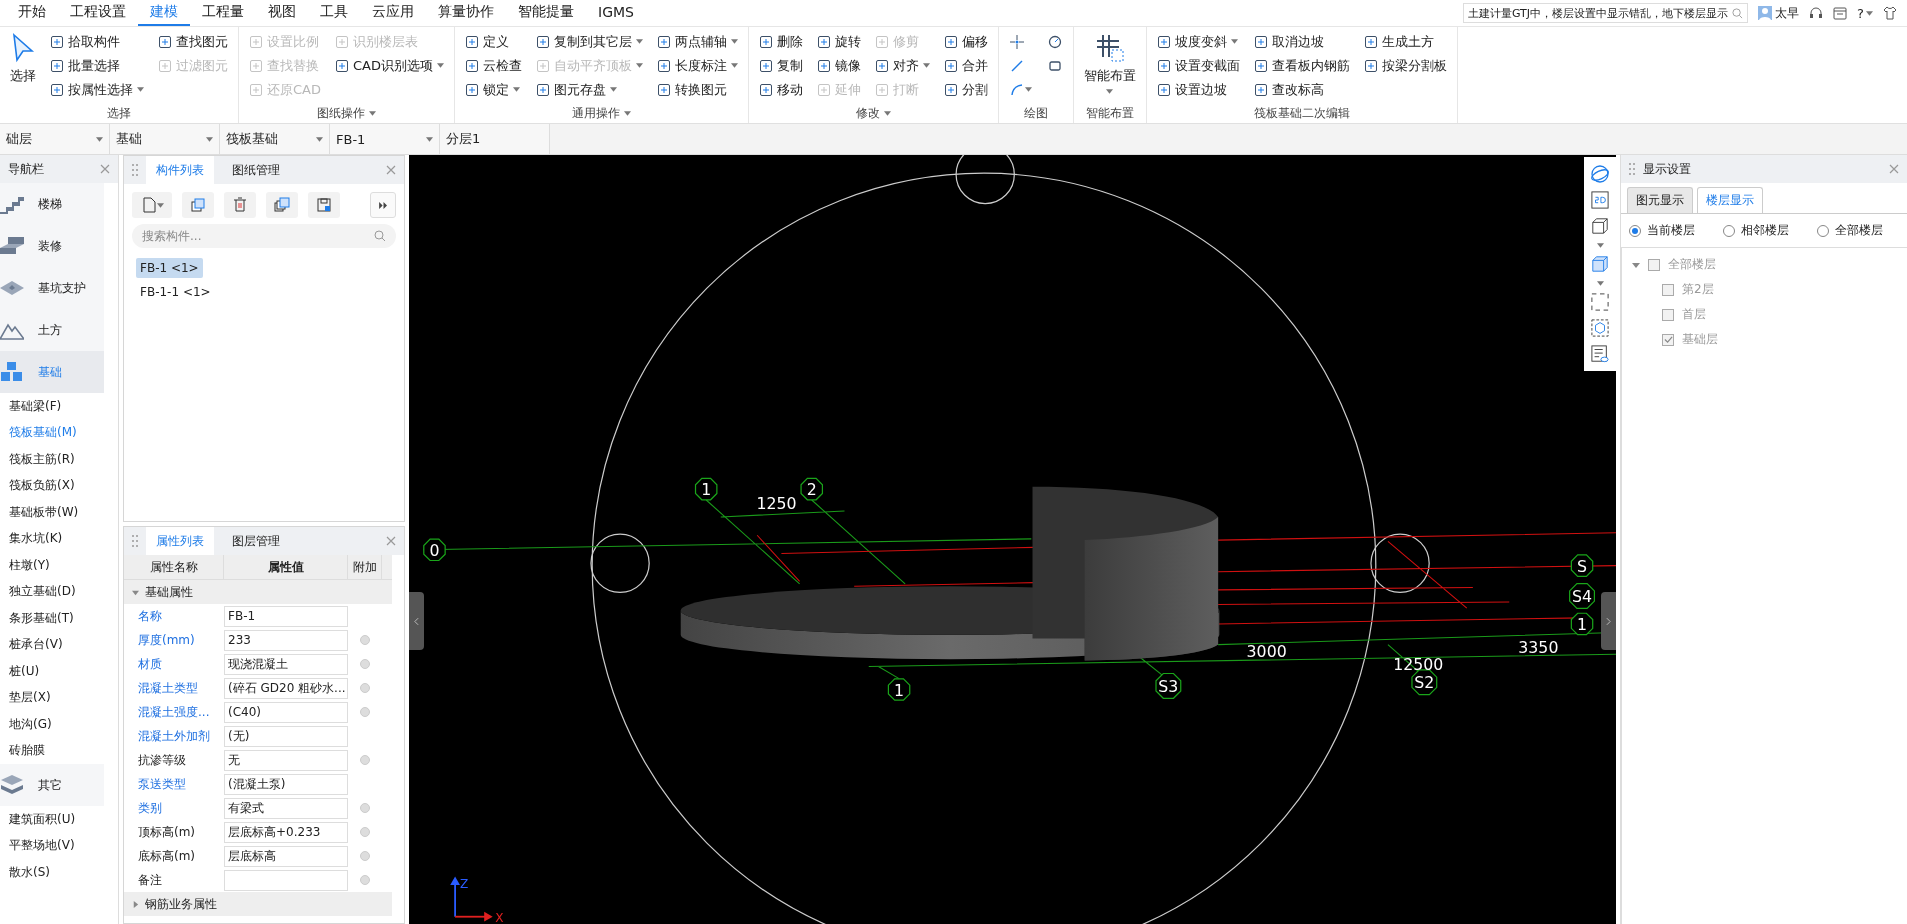 The width and height of the screenshot is (1907, 924). What do you see at coordinates (59, 697) in the screenshot?
I see `nav-item: 垫层(X)` at bounding box center [59, 697].